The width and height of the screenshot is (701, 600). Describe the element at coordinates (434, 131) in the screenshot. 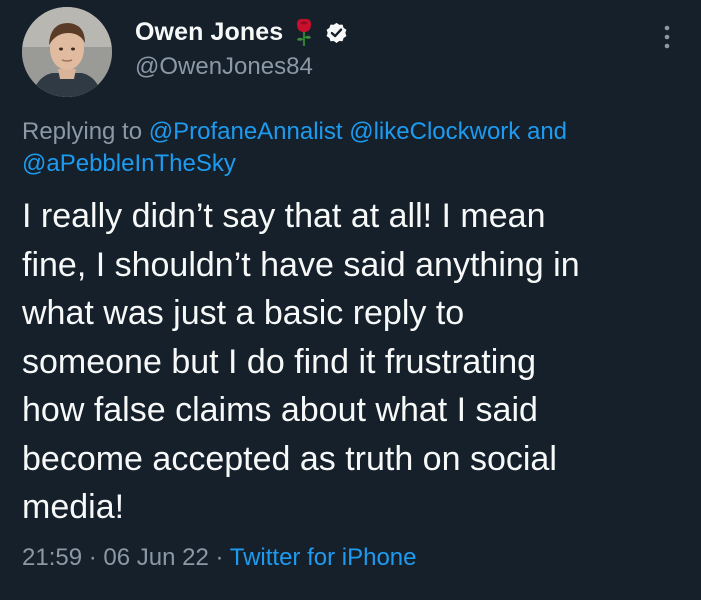

I see `mention-link: @likeClockwork` at that location.